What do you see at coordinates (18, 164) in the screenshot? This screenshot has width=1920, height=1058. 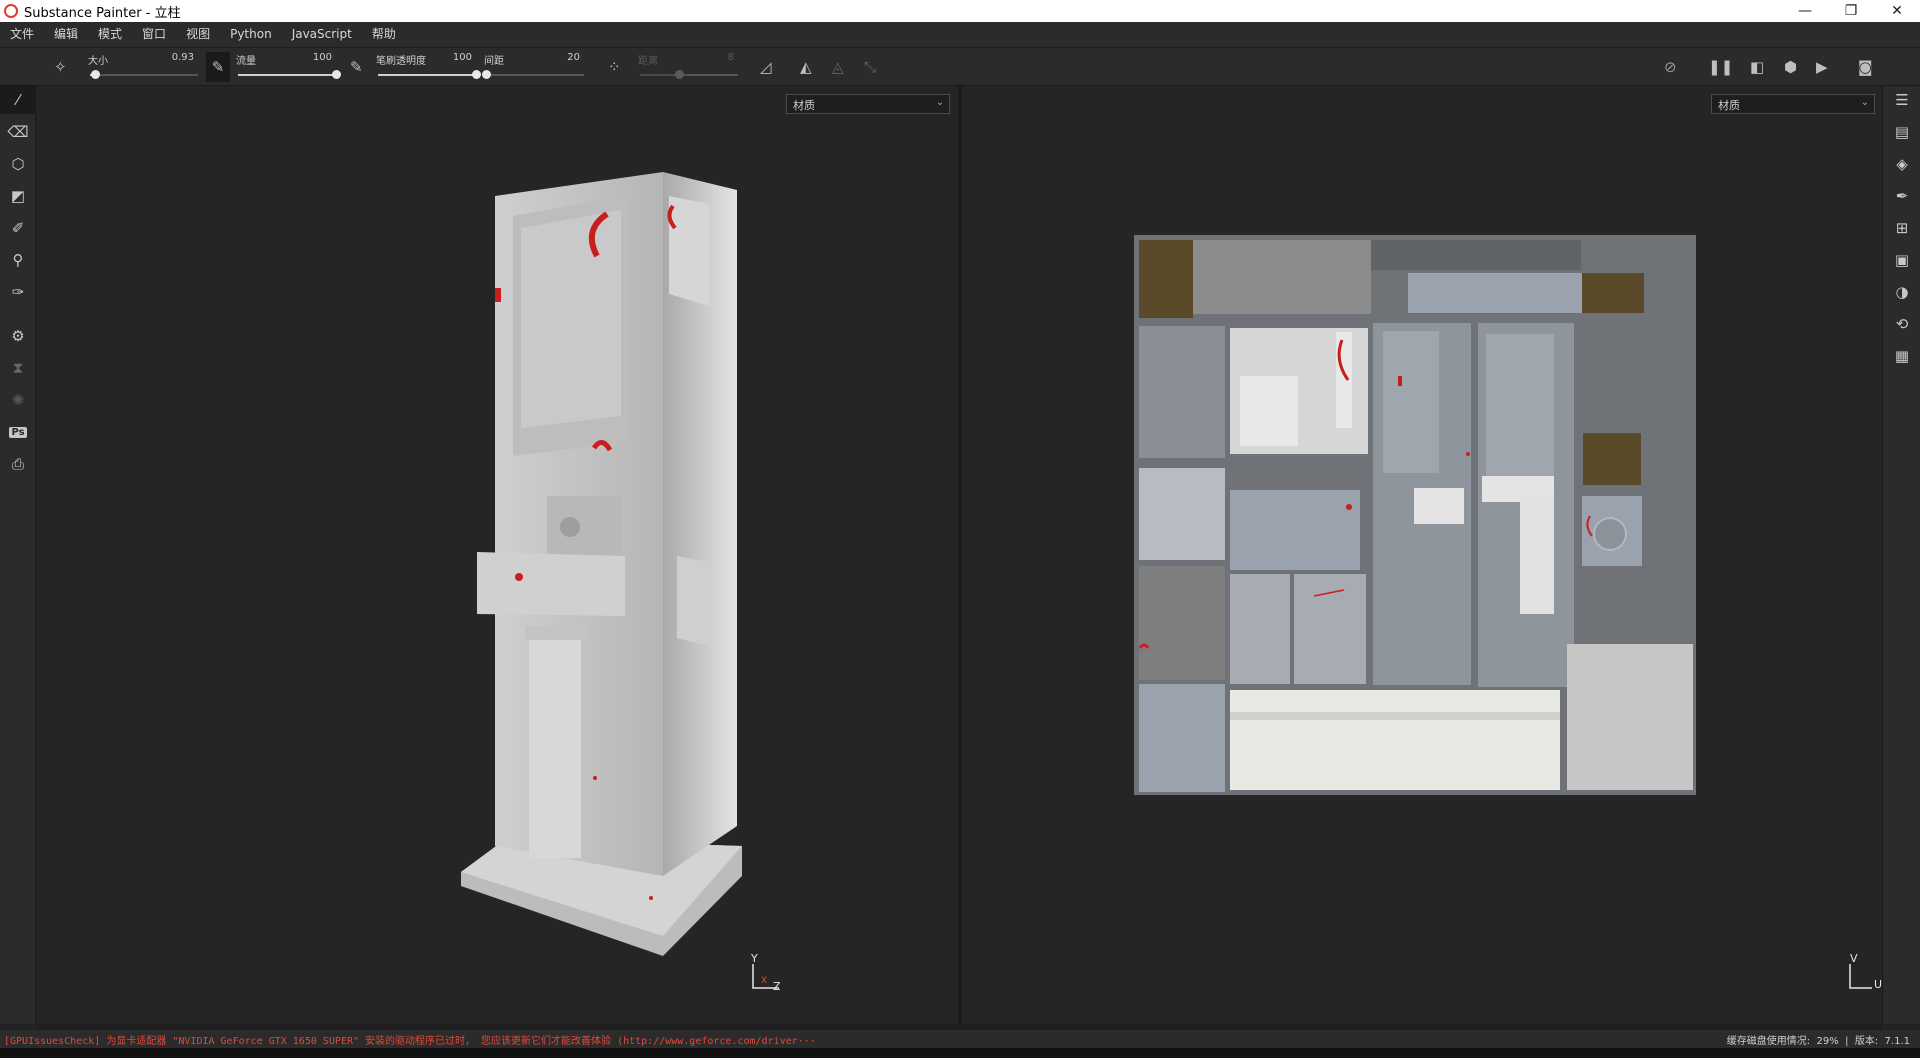 I see `projection-icon: ⬡` at bounding box center [18, 164].